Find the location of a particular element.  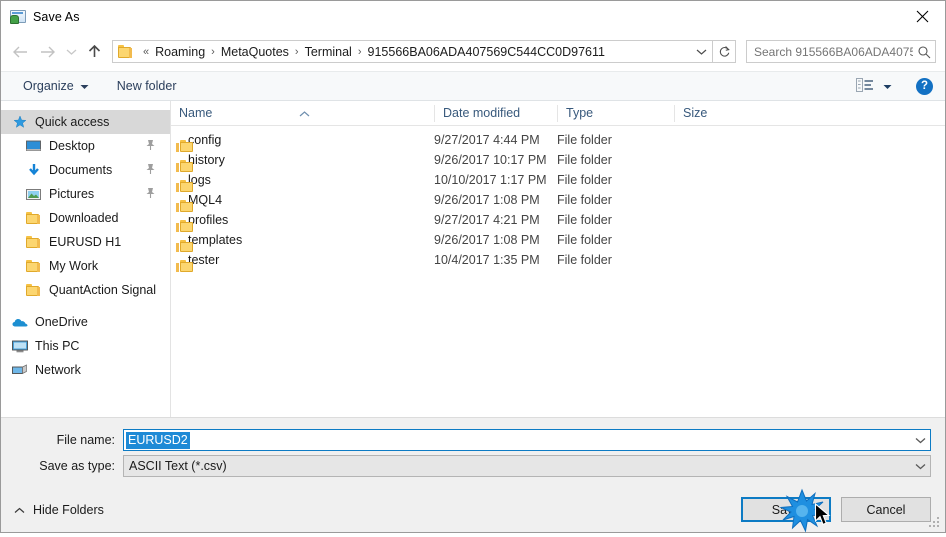

table-row: templates 9/26/2017 1:08 PM File folder is located at coordinates (558, 241).